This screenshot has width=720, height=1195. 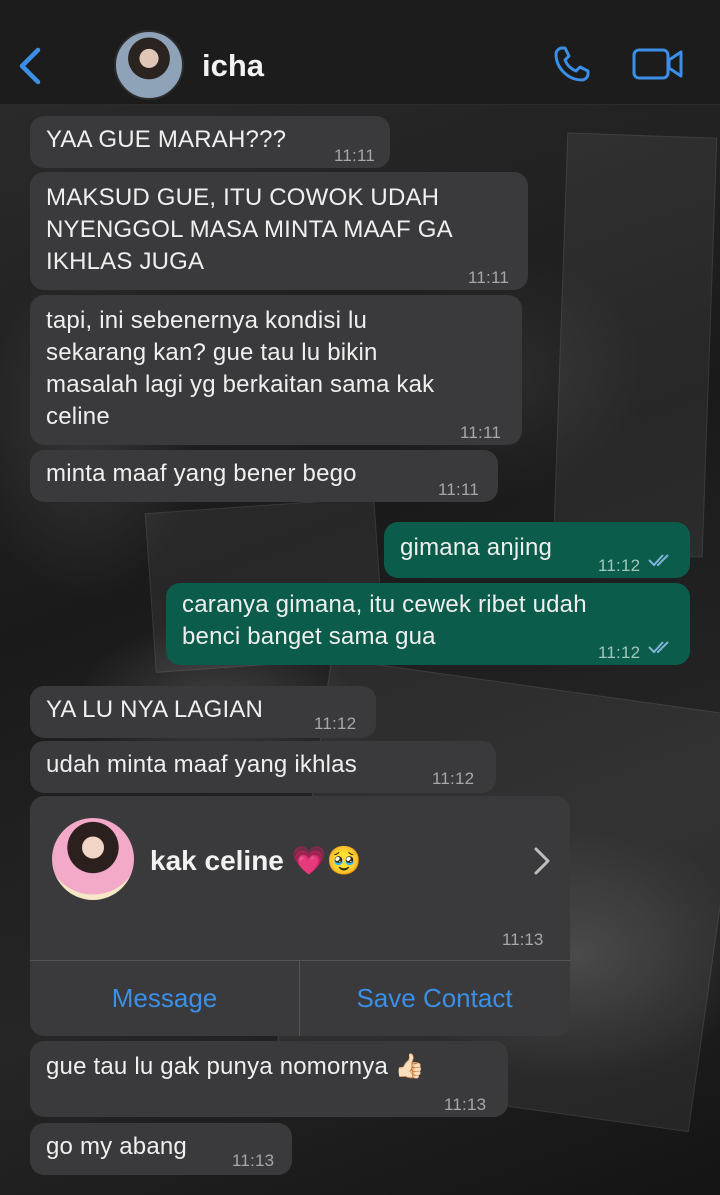 I want to click on message-text: YAA GUE MARAH???, so click(x=166, y=139).